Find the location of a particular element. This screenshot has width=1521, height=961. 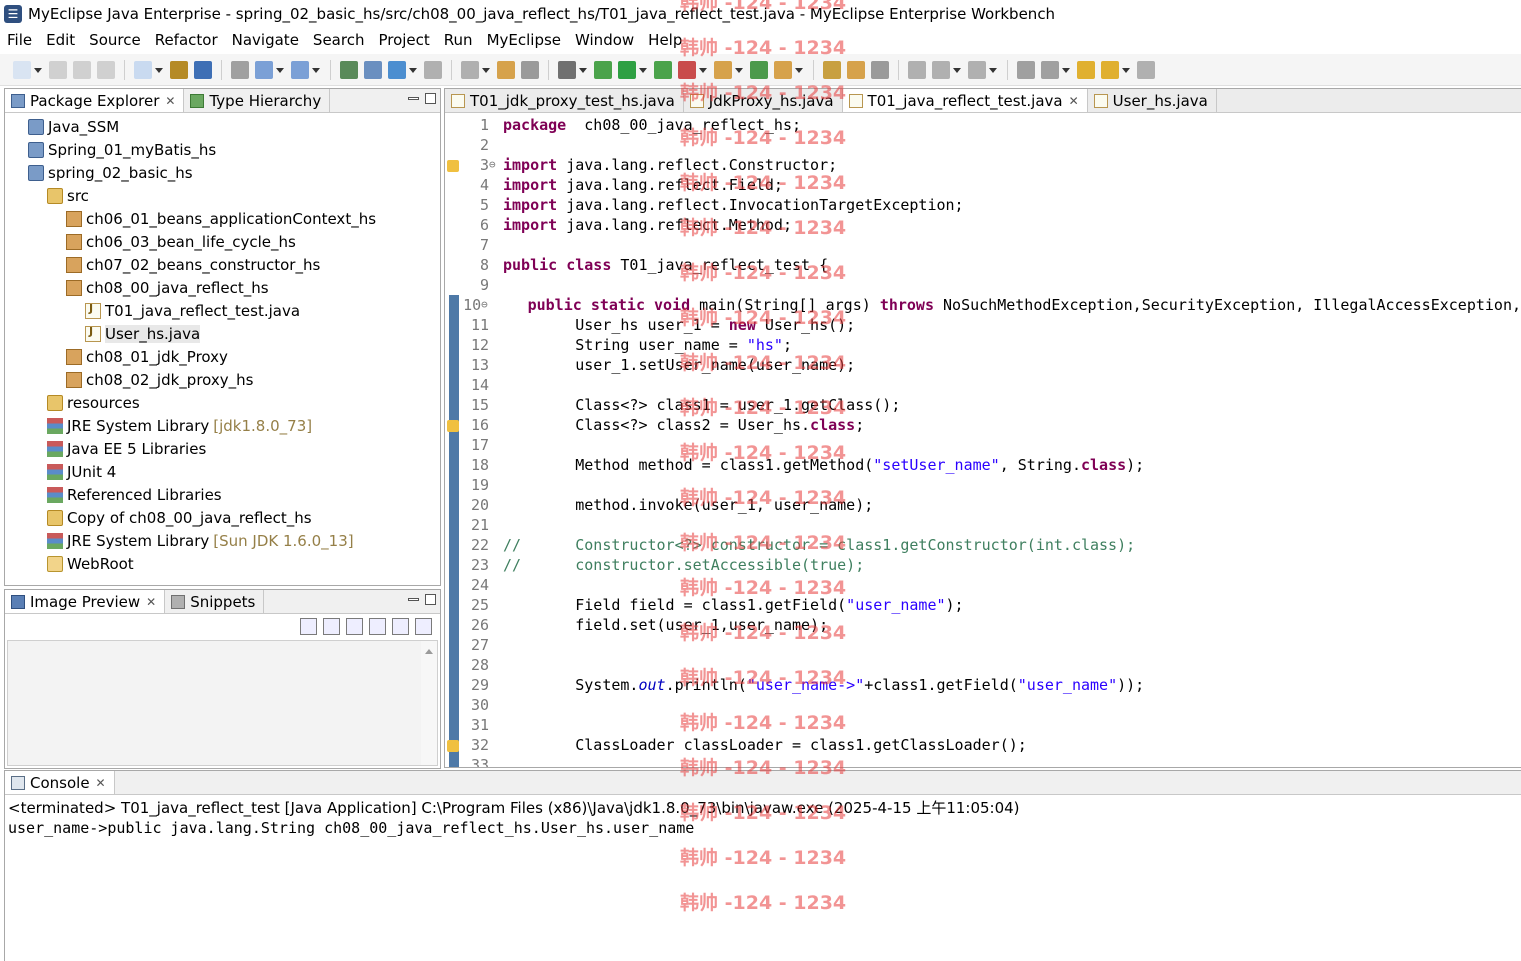

tree-item-java-ssm: Java_SSM is located at coordinates (222, 126).